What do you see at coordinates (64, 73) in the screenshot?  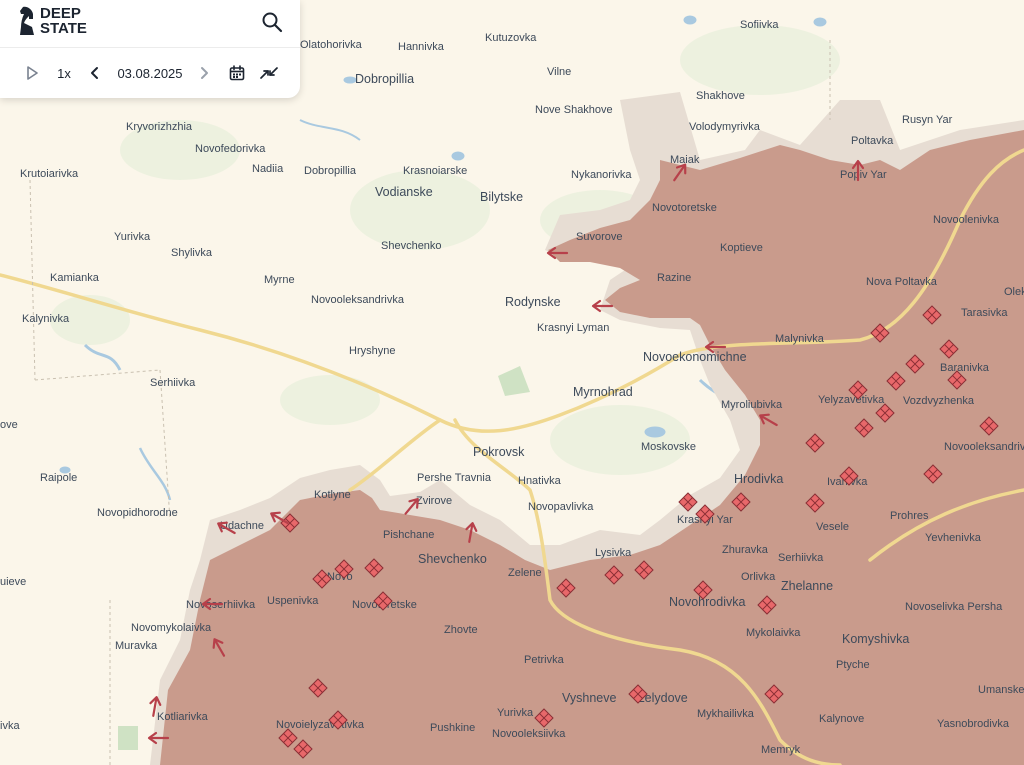 I see `speed-button: 1x` at bounding box center [64, 73].